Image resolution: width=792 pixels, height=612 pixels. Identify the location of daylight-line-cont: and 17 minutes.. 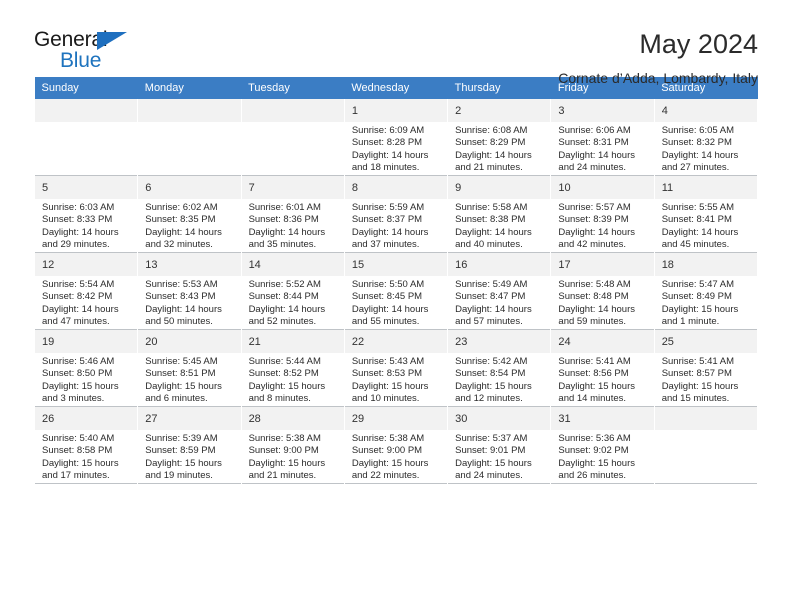
(76, 476).